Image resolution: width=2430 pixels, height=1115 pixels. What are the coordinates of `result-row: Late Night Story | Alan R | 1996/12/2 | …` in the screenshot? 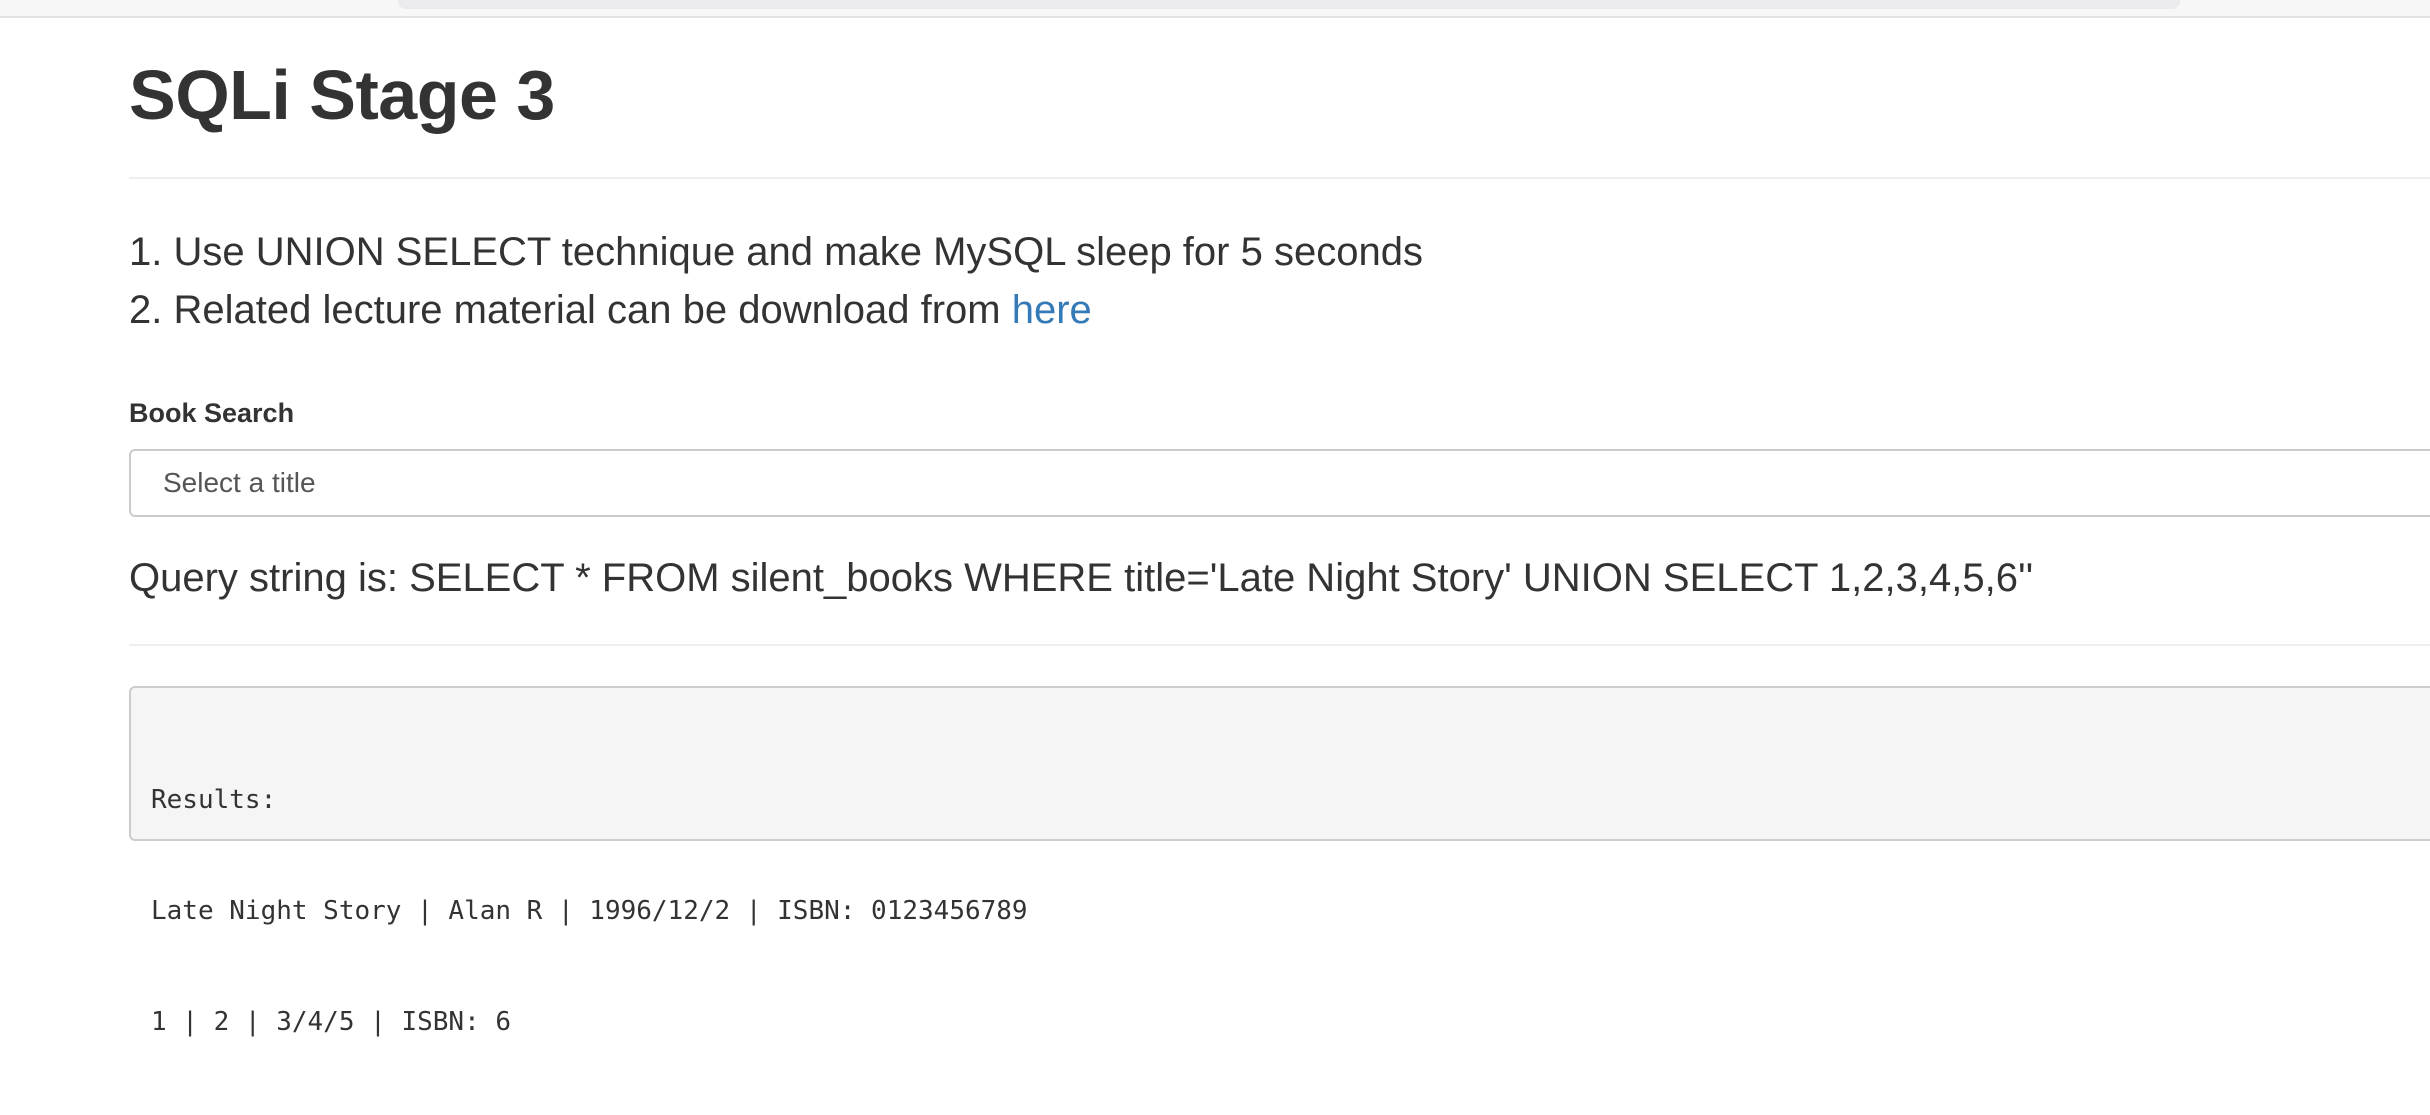 It's located at (589, 911).